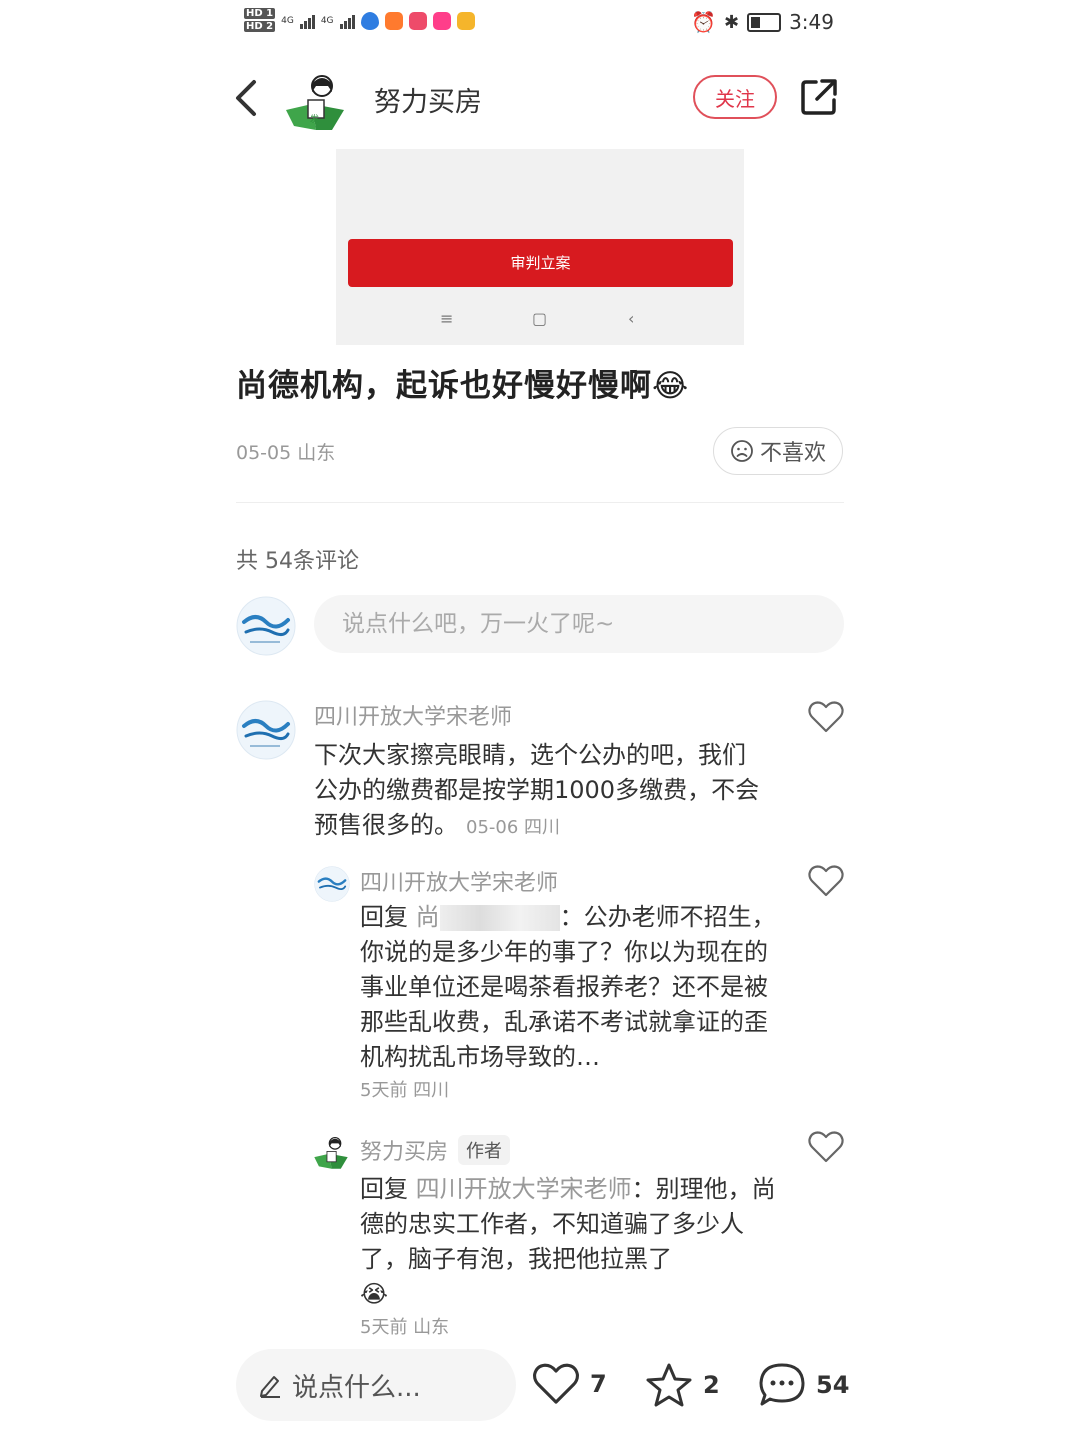  I want to click on signal-icon, so click(307, 21).